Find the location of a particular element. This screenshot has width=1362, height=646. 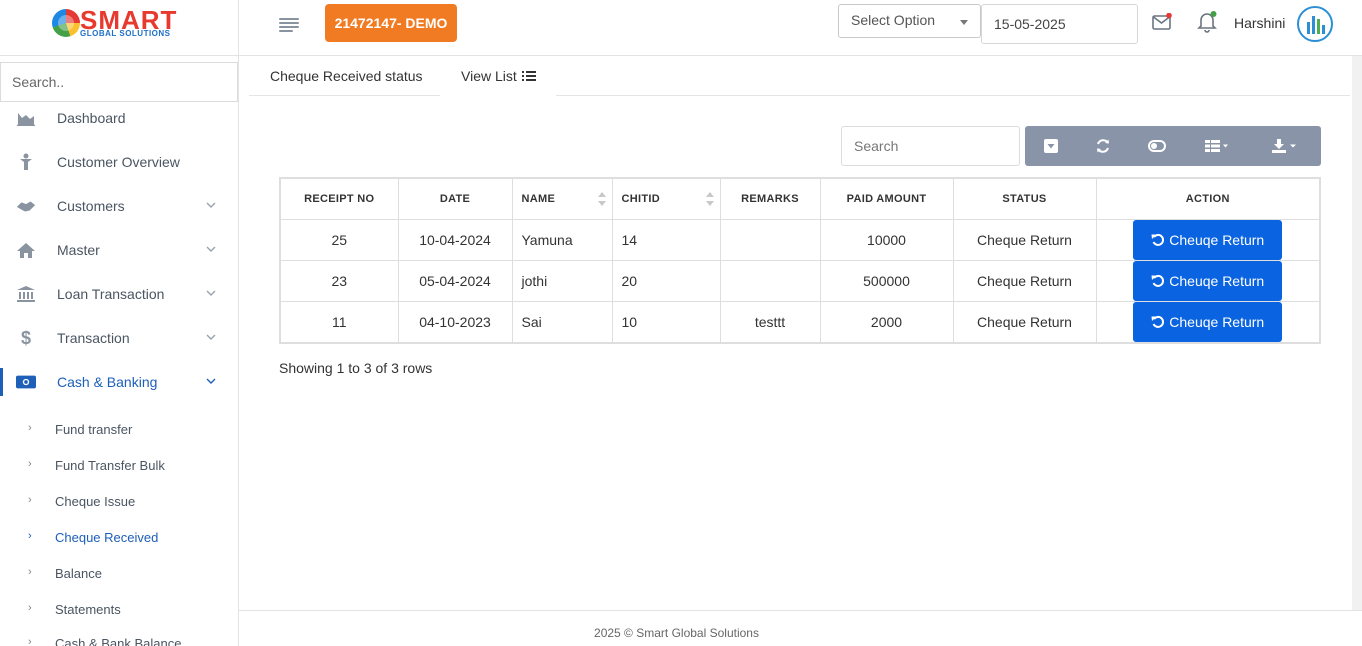

sidebar-subitem-cheque-received: › Cheque Received is located at coordinates (119, 538).